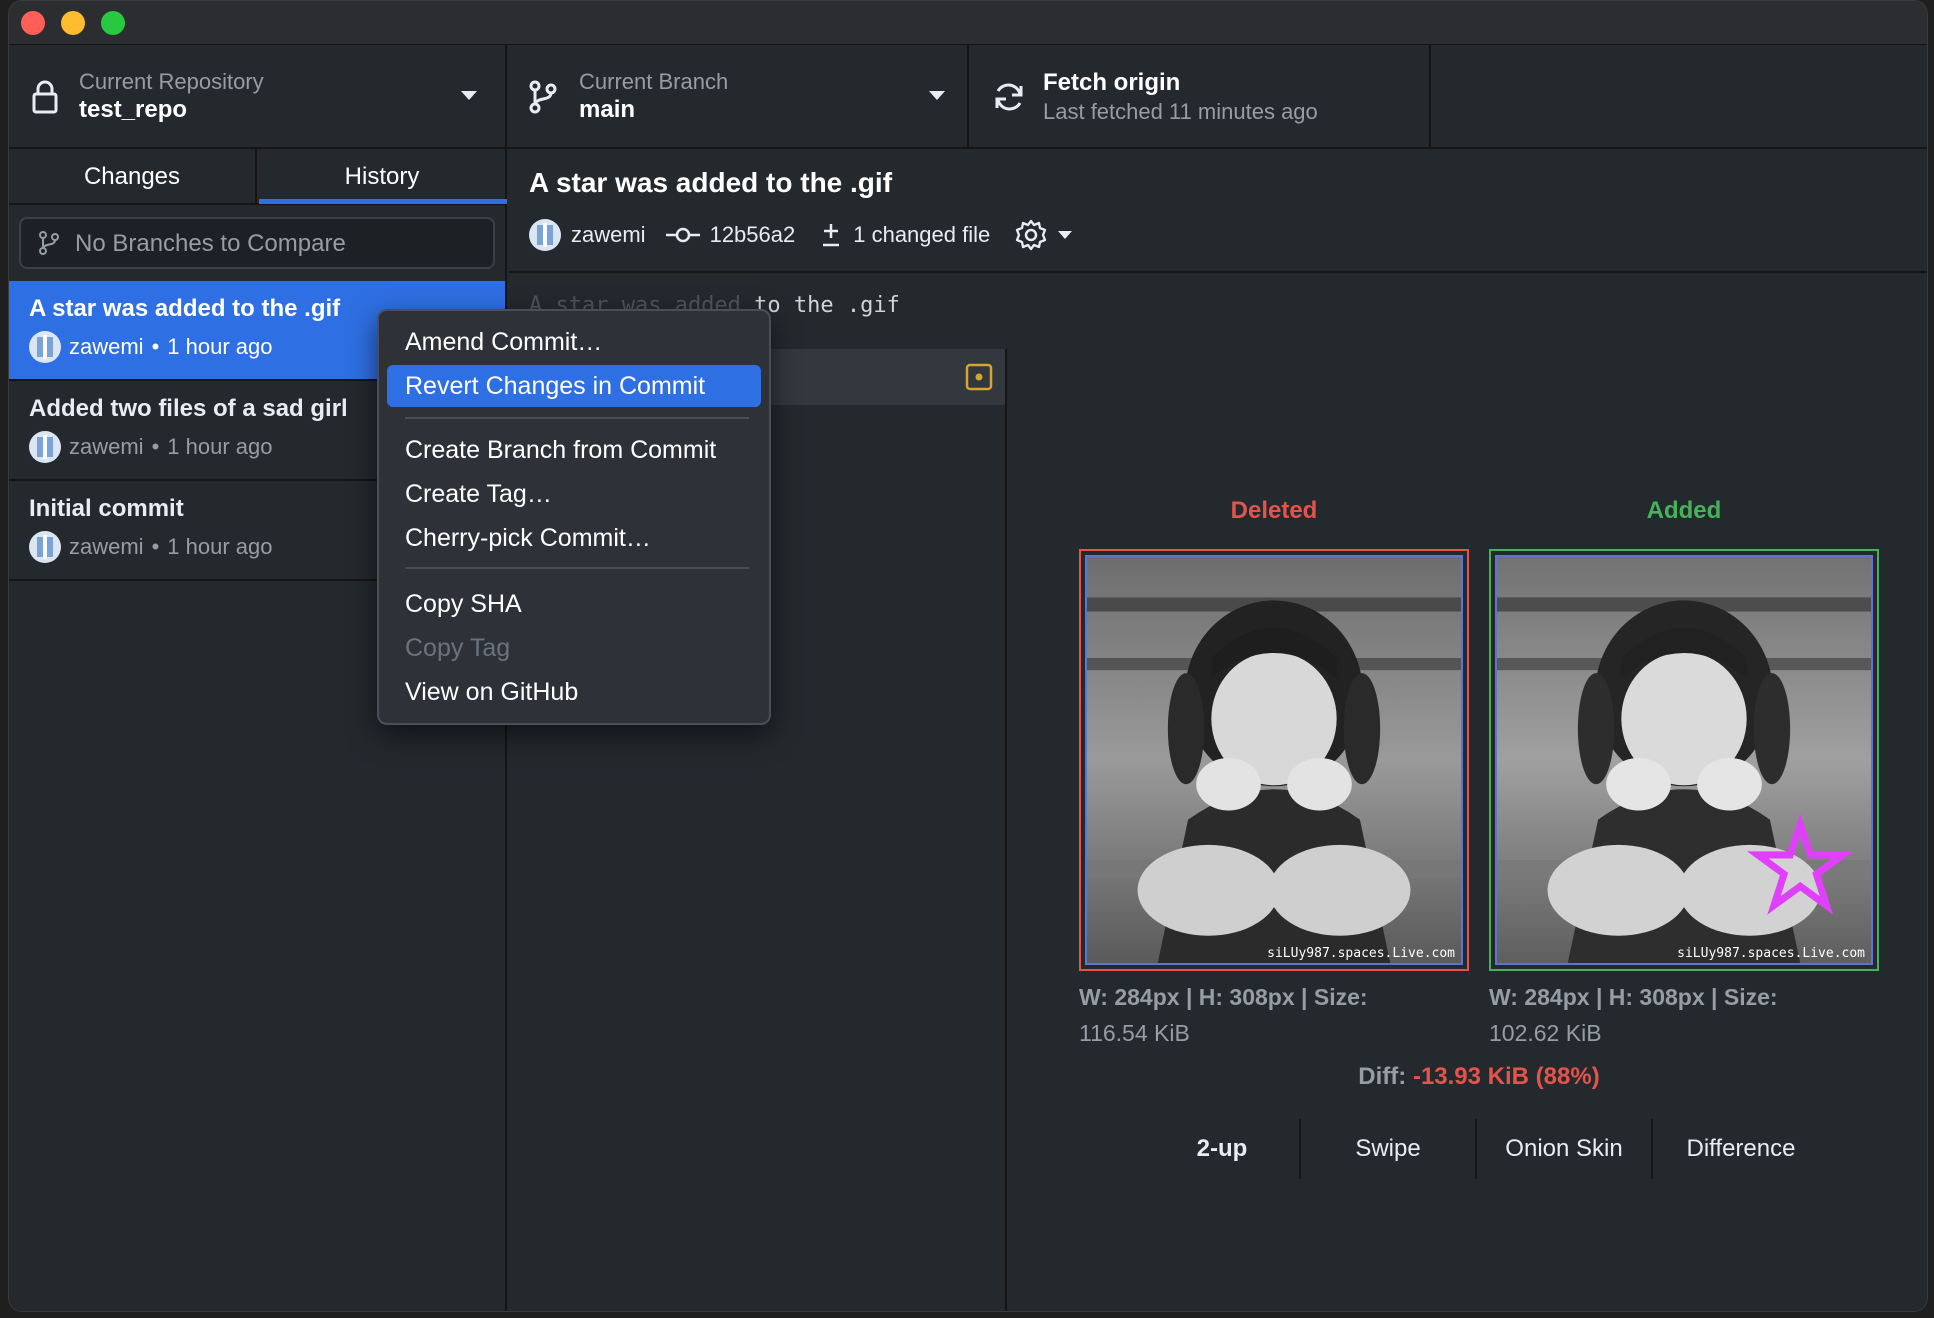  What do you see at coordinates (968, 23) in the screenshot?
I see `title-bar` at bounding box center [968, 23].